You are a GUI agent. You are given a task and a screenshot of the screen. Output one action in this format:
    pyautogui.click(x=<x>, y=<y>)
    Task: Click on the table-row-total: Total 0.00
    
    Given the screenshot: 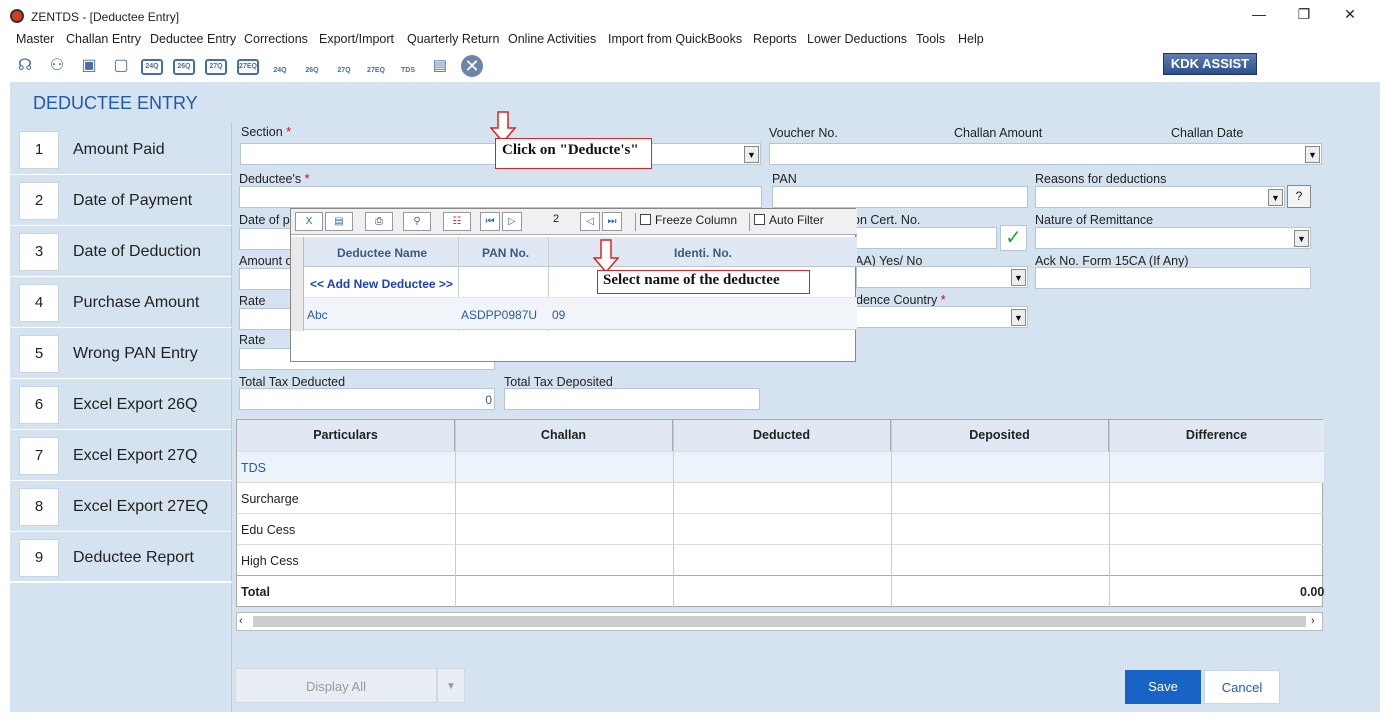 What is the action you would take?
    pyautogui.click(x=780, y=590)
    